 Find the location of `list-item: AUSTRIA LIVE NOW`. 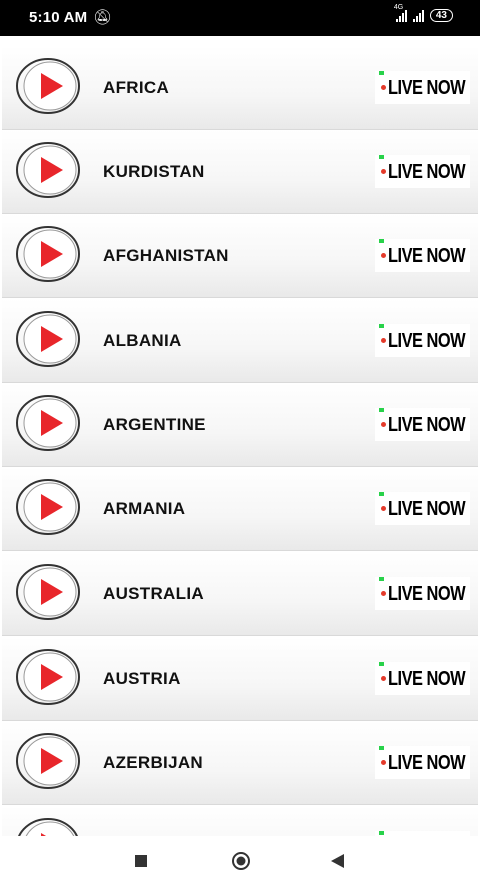

list-item: AUSTRIA LIVE NOW is located at coordinates (240, 679).